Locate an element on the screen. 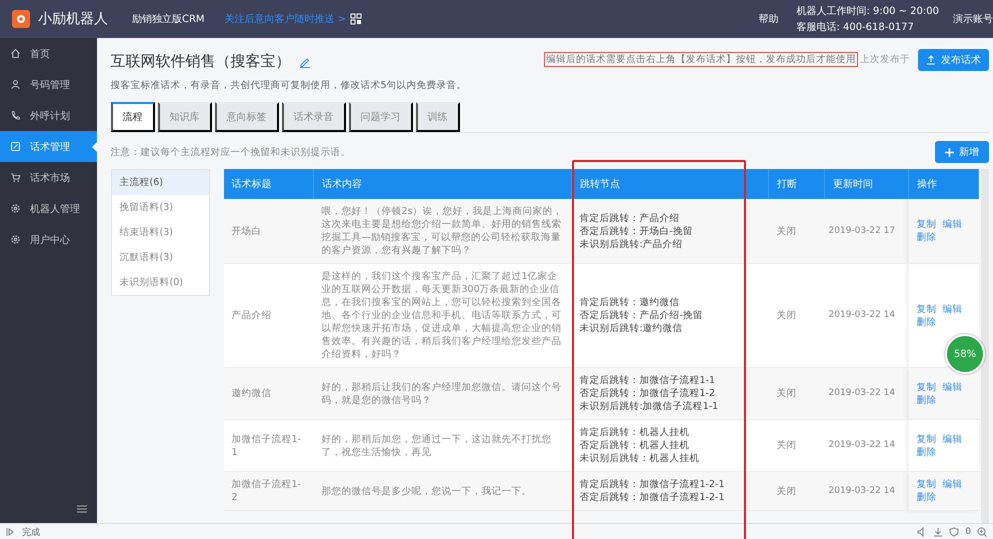  jump-rule: 肯定后跳转：加微信子流程1-1 is located at coordinates (648, 380).